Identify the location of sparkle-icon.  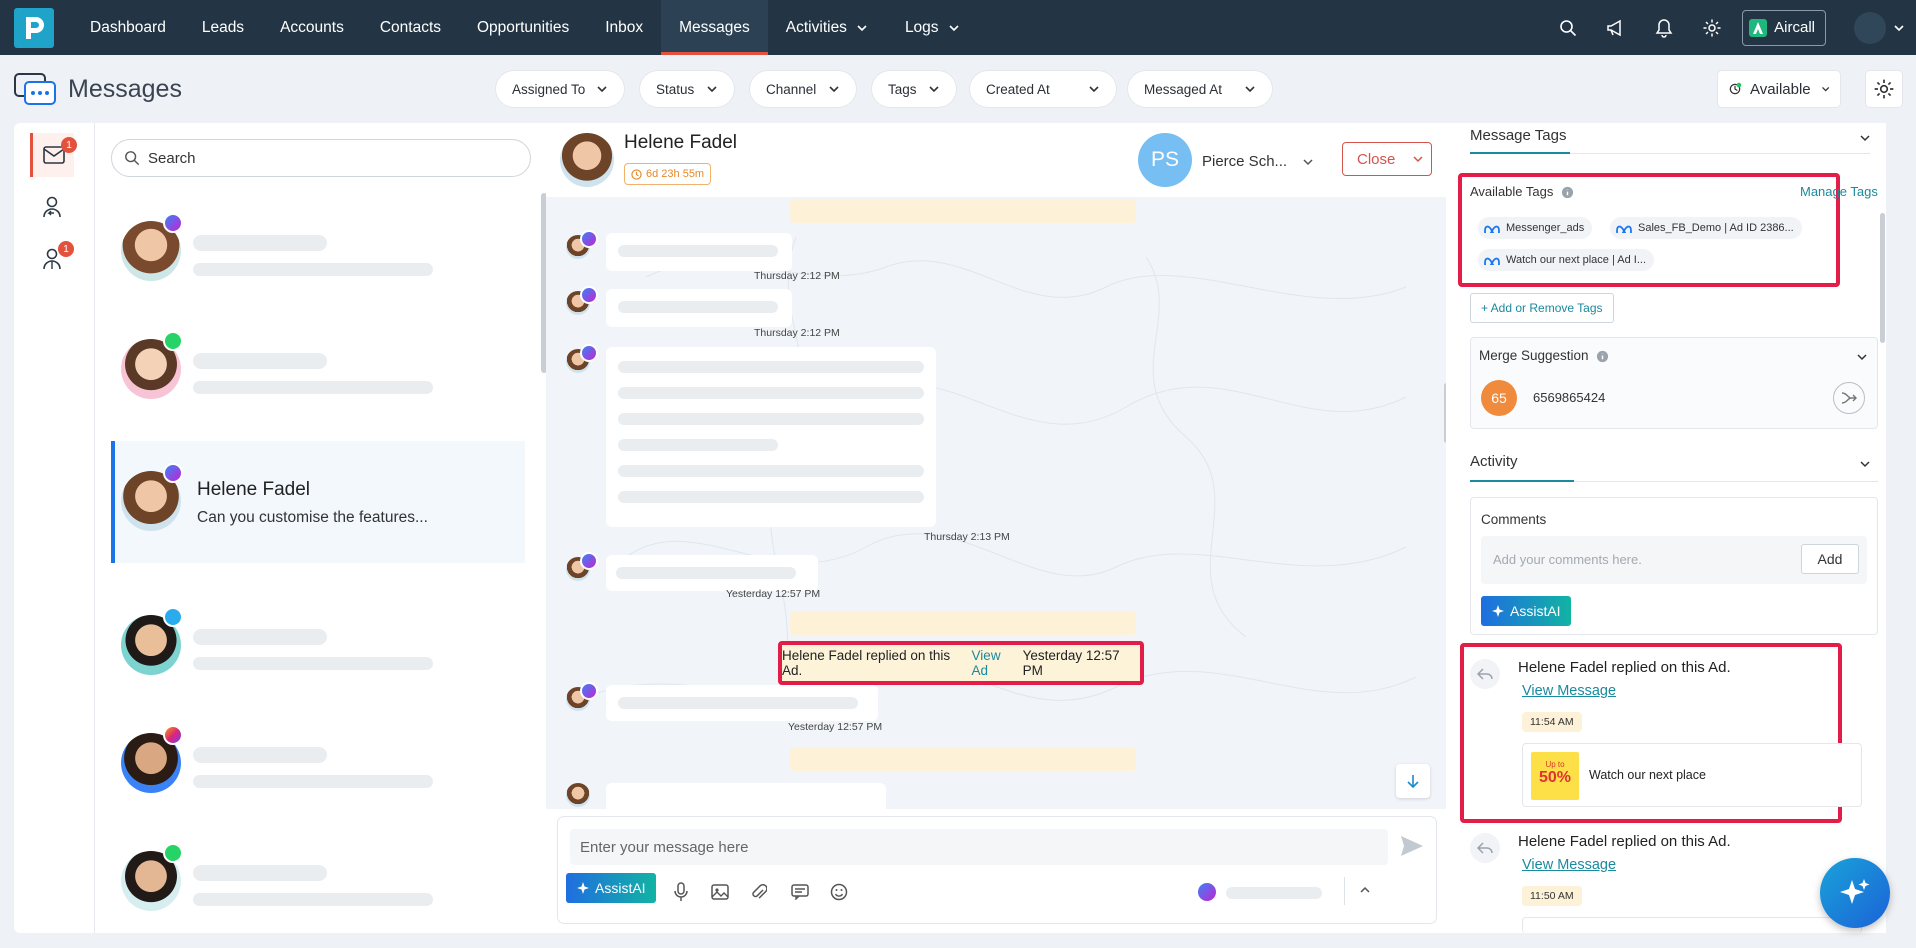
(1855, 891).